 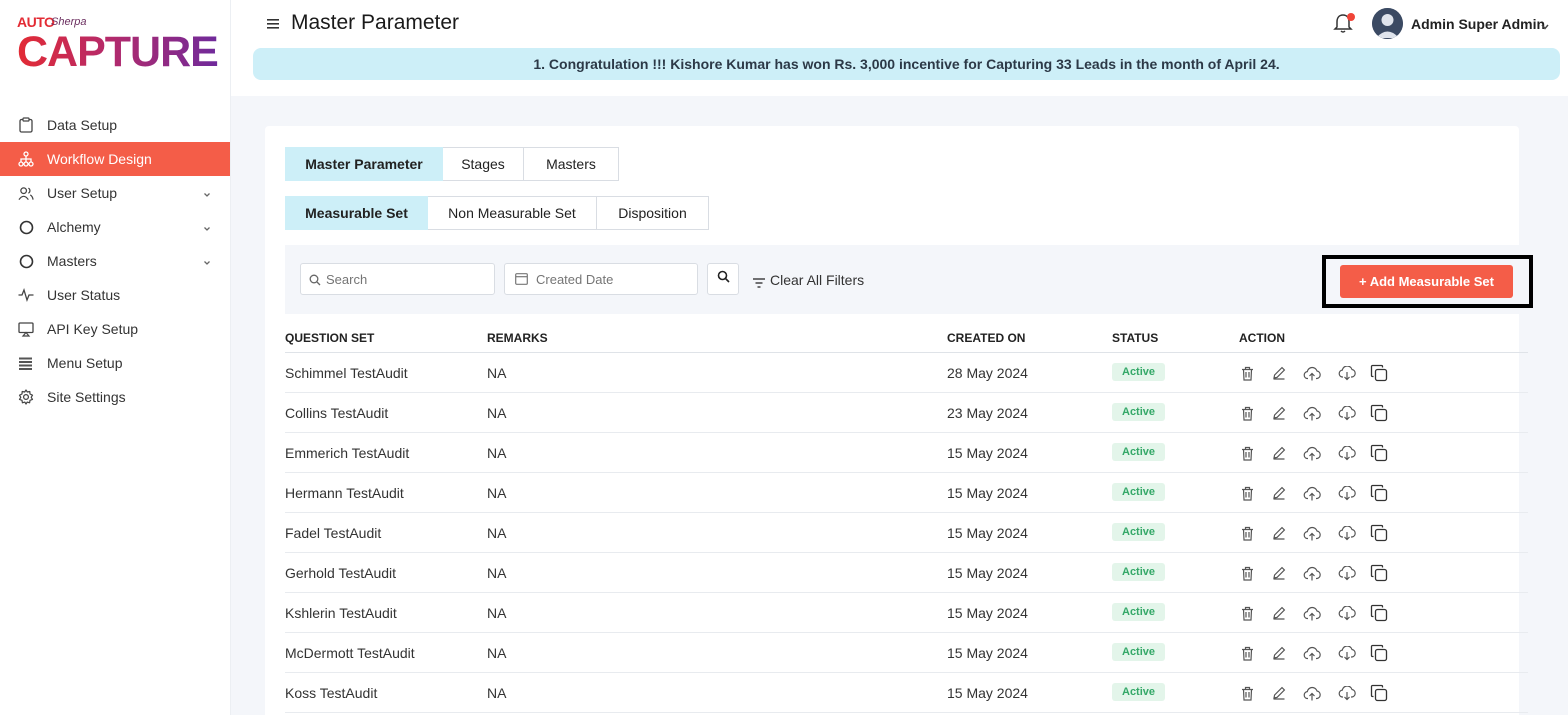 What do you see at coordinates (512, 213) in the screenshot?
I see `subtab-non-measurable-set: Non Measurable Set` at bounding box center [512, 213].